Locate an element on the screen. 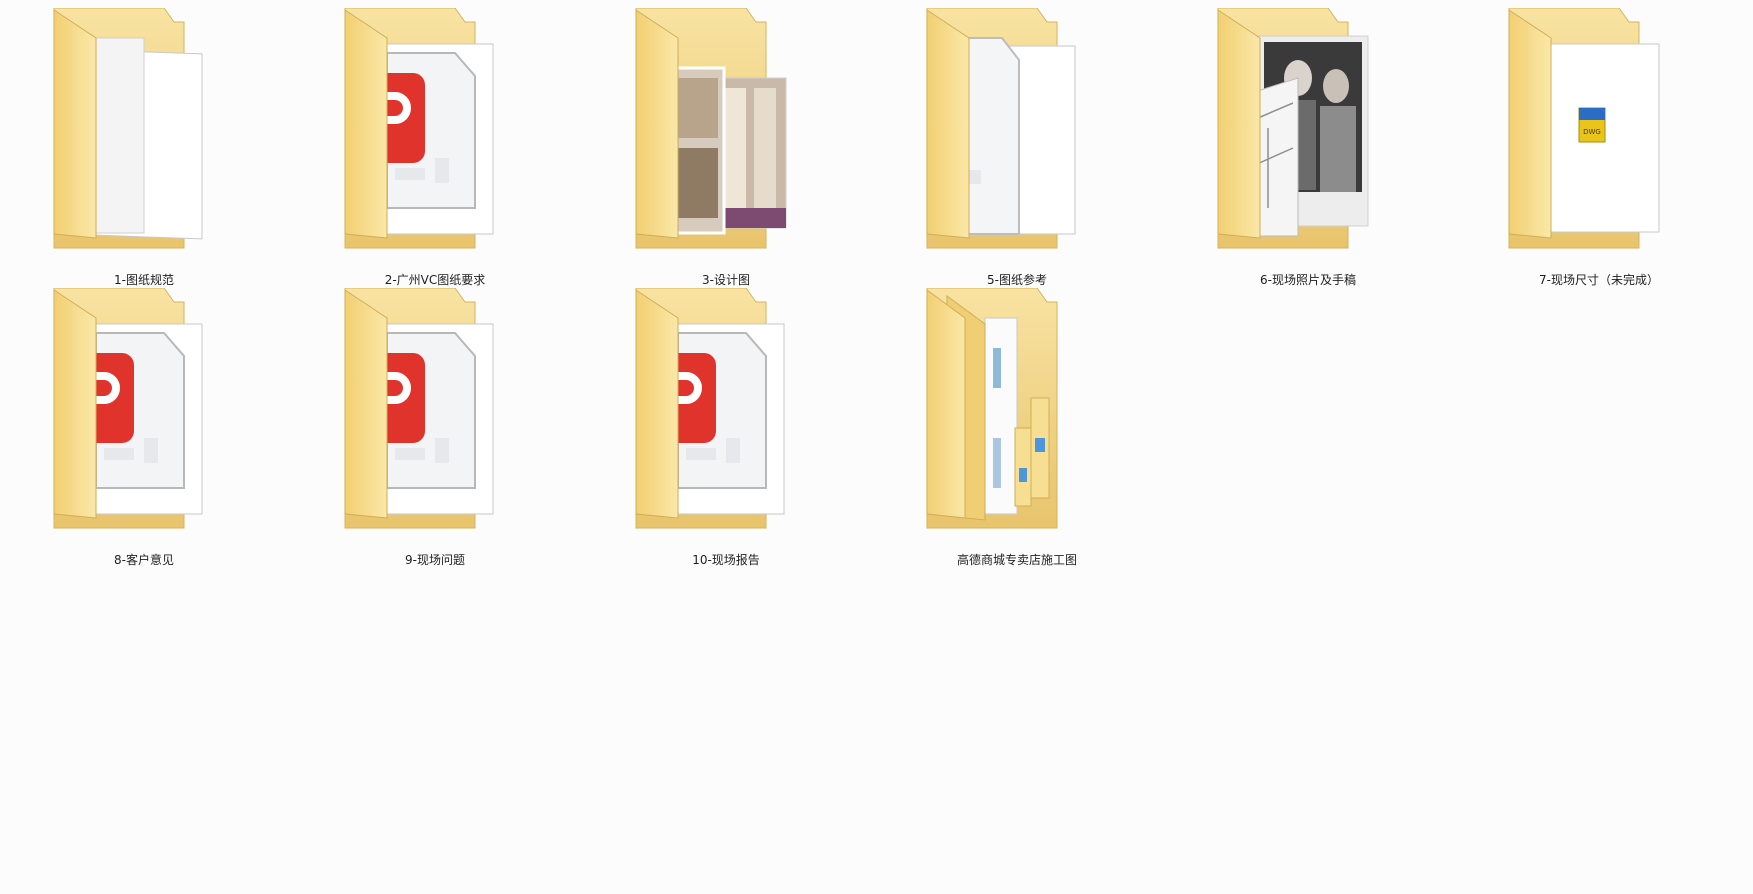 The height and width of the screenshot is (894, 1753). folder-4: 5-图纸参考 is located at coordinates (1017, 147).